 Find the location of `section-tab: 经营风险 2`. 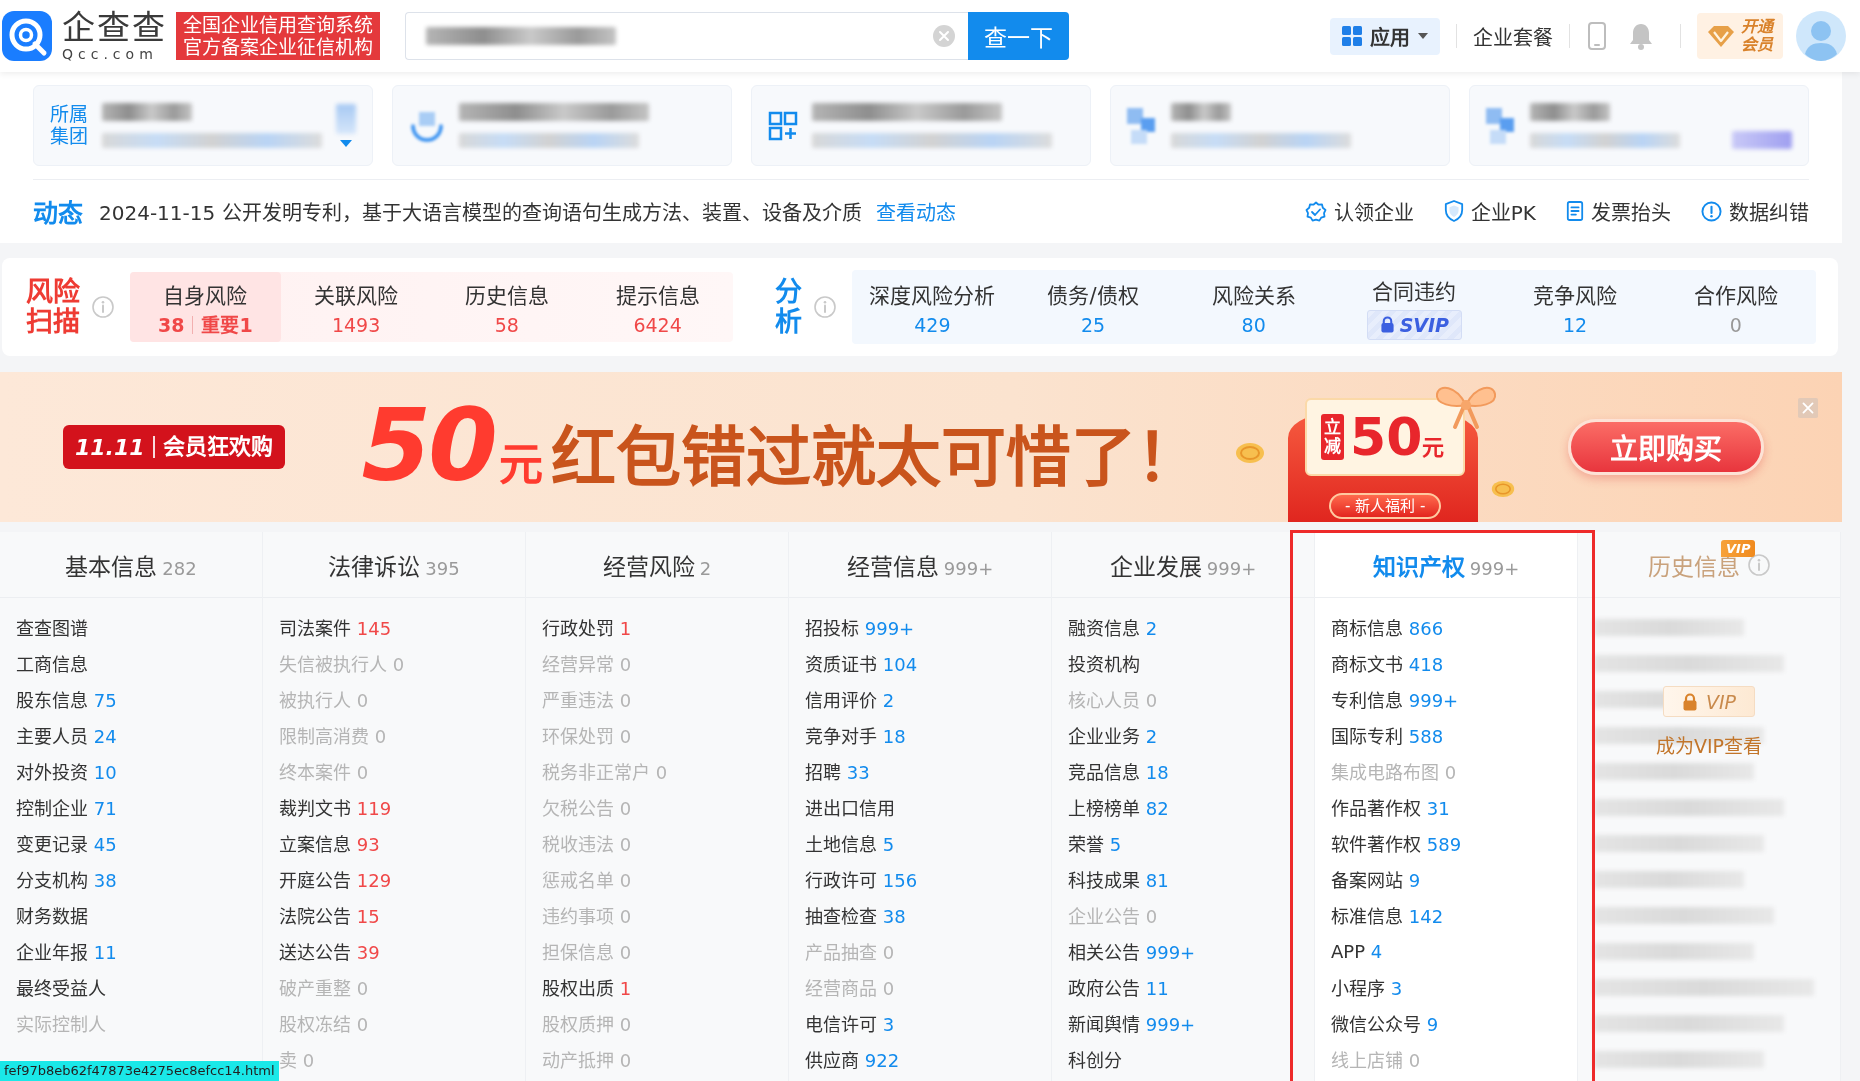

section-tab: 经营风险 2 is located at coordinates (657, 565).